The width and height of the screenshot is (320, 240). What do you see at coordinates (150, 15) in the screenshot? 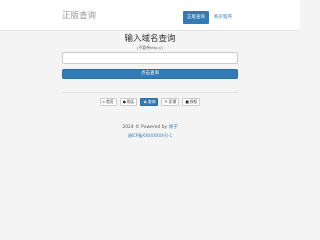
I see `navbar: 正版查询 正版查询 购买程序` at bounding box center [150, 15].